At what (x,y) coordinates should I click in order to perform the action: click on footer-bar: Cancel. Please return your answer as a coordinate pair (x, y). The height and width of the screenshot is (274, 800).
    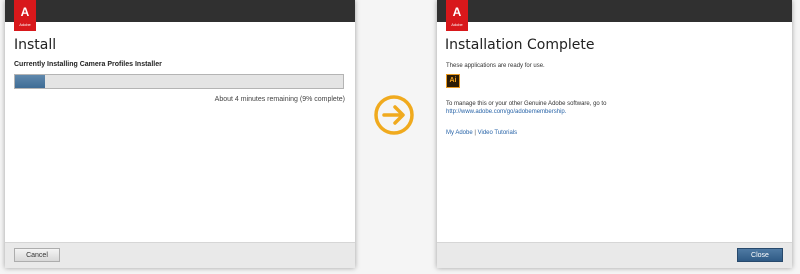
    Looking at the image, I should click on (180, 255).